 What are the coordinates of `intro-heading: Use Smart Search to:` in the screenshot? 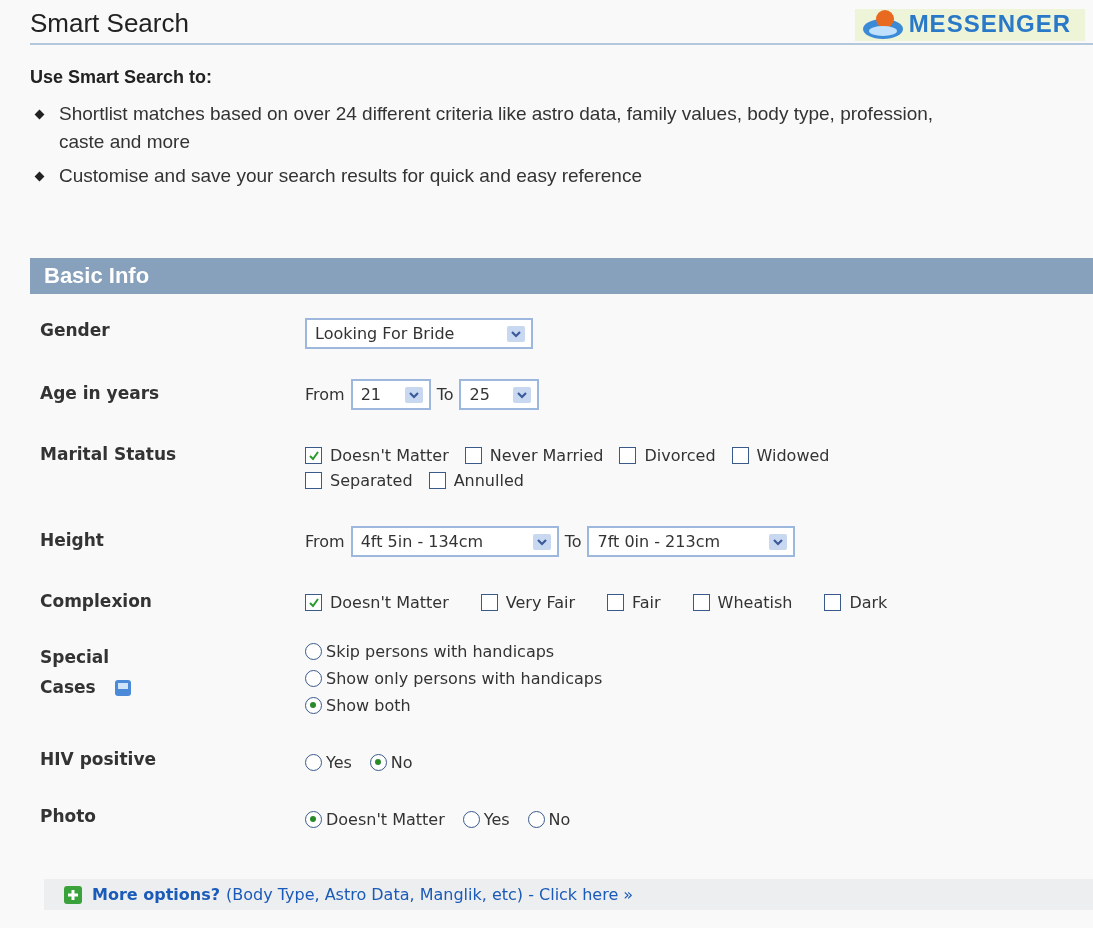 It's located at (122, 77).